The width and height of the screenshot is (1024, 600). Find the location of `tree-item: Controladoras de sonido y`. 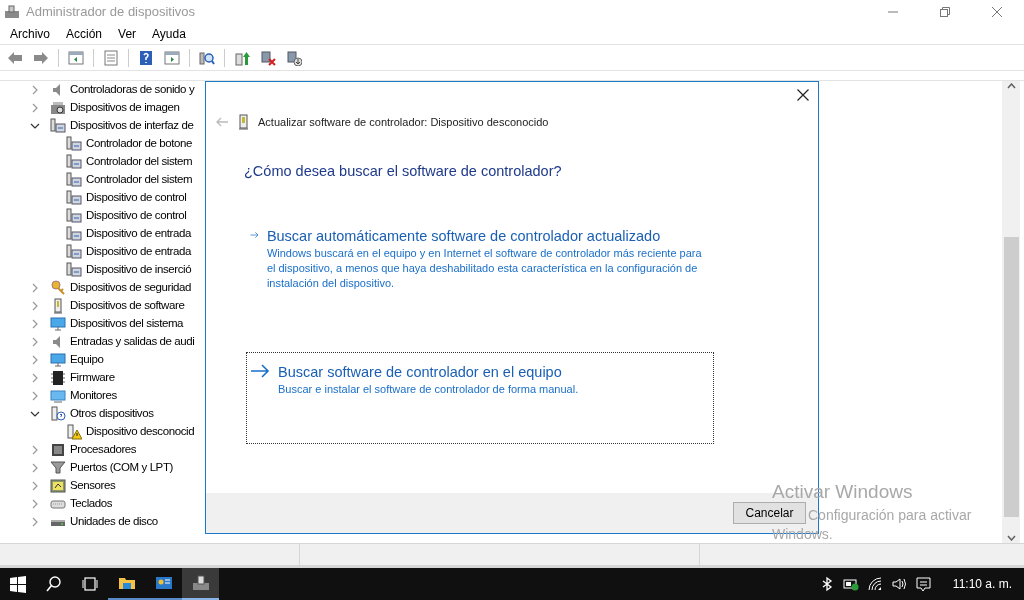

tree-item: Controladoras de sonido y is located at coordinates (132, 90).